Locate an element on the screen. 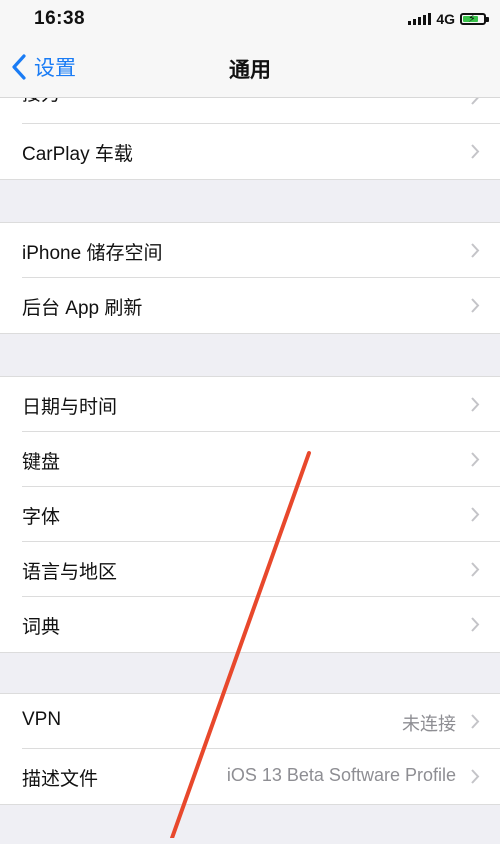 The height and width of the screenshot is (844, 500). list-item-label: 日期与时间 is located at coordinates (70, 407).